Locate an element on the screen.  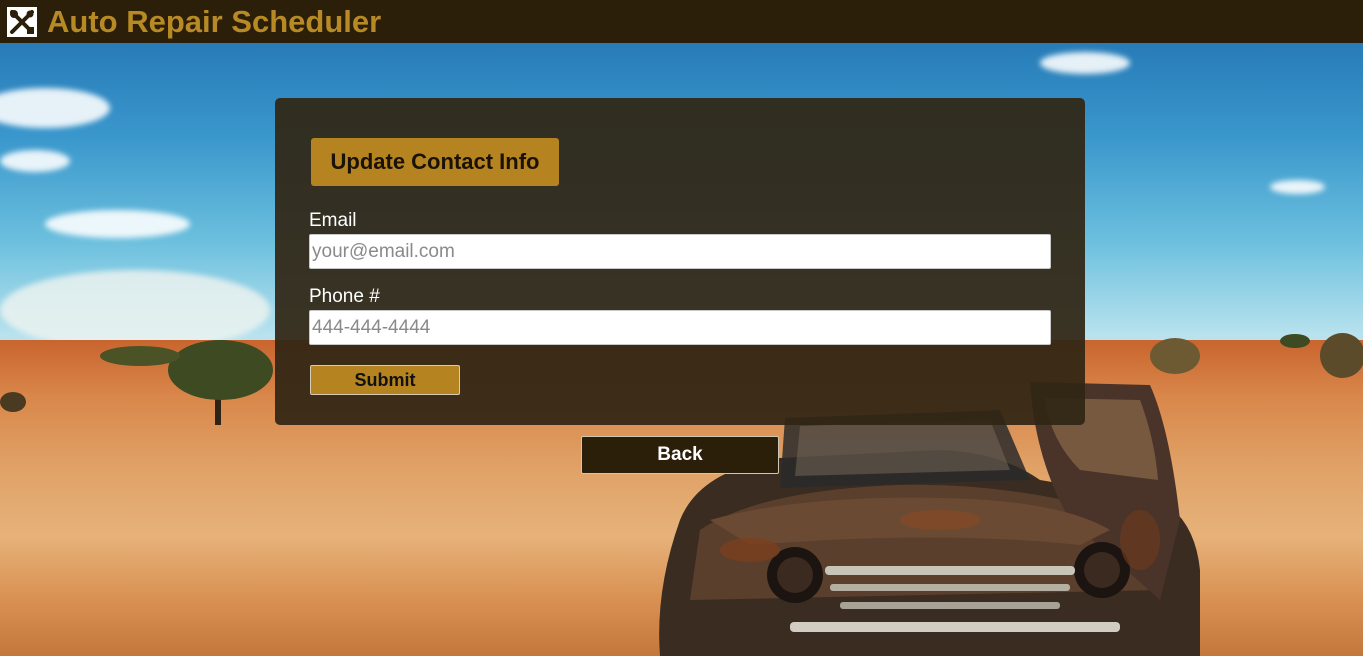
back-button: Back is located at coordinates (680, 455).